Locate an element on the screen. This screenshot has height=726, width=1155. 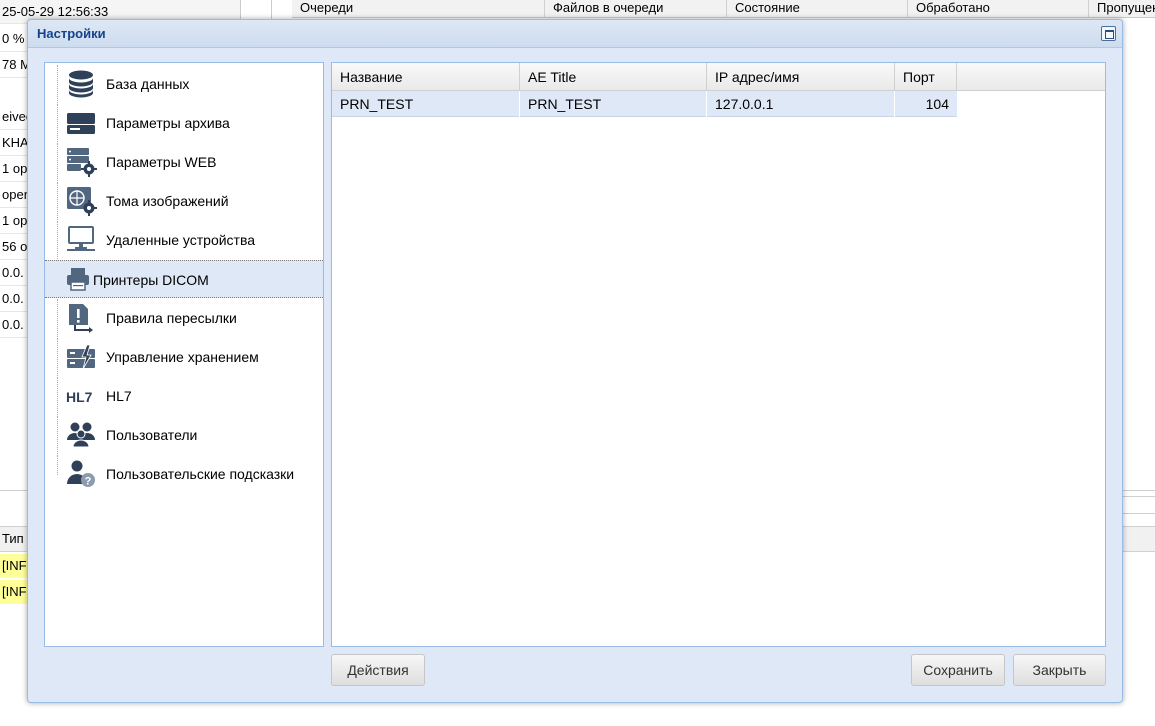
users-icon is located at coordinates (81, 435).